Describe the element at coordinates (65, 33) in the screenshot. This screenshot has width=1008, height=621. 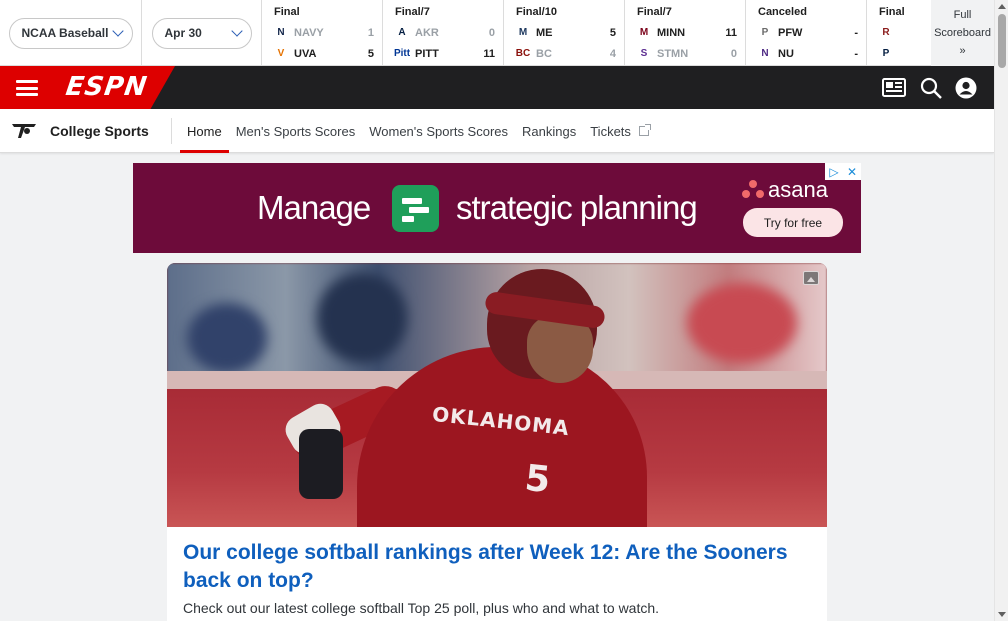
I see `sport-selector-label: NCAA Baseball` at that location.